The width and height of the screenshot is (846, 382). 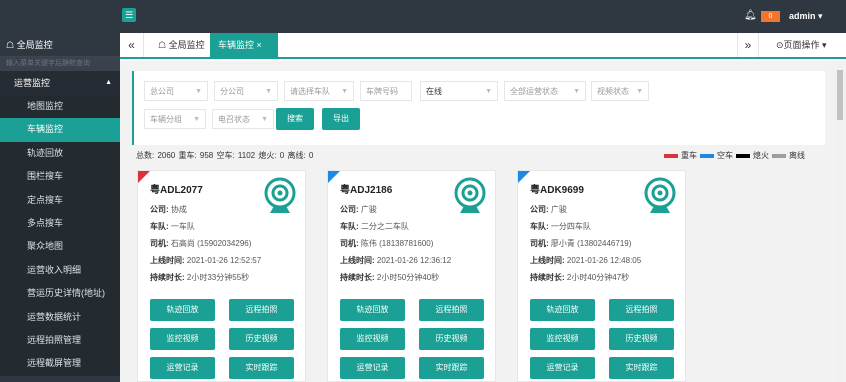 What do you see at coordinates (60, 177) in the screenshot?
I see `sidebar-item: 围栏搜车` at bounding box center [60, 177].